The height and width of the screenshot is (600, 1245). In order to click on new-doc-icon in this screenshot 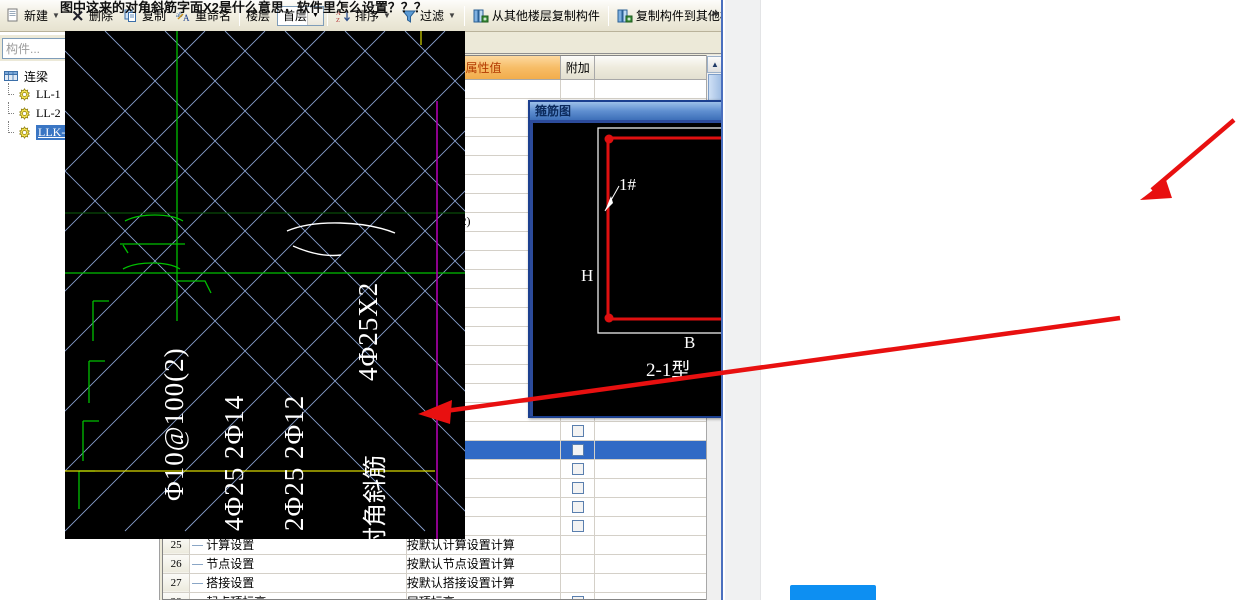, I will do `click(13, 16)`.